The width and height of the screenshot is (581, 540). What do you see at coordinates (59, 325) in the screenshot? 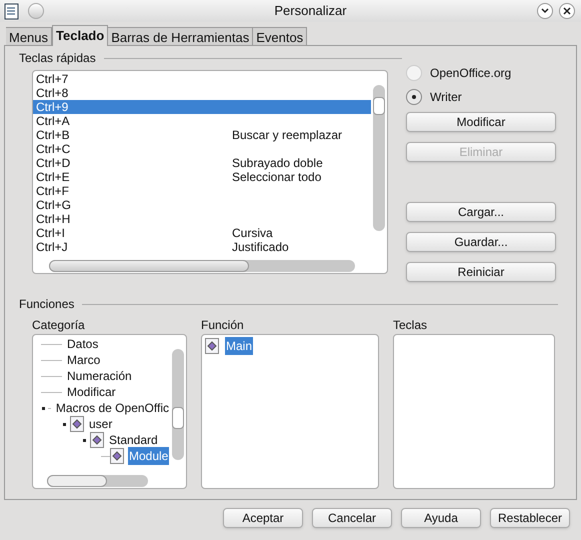
I see `column-label: Categoría` at bounding box center [59, 325].